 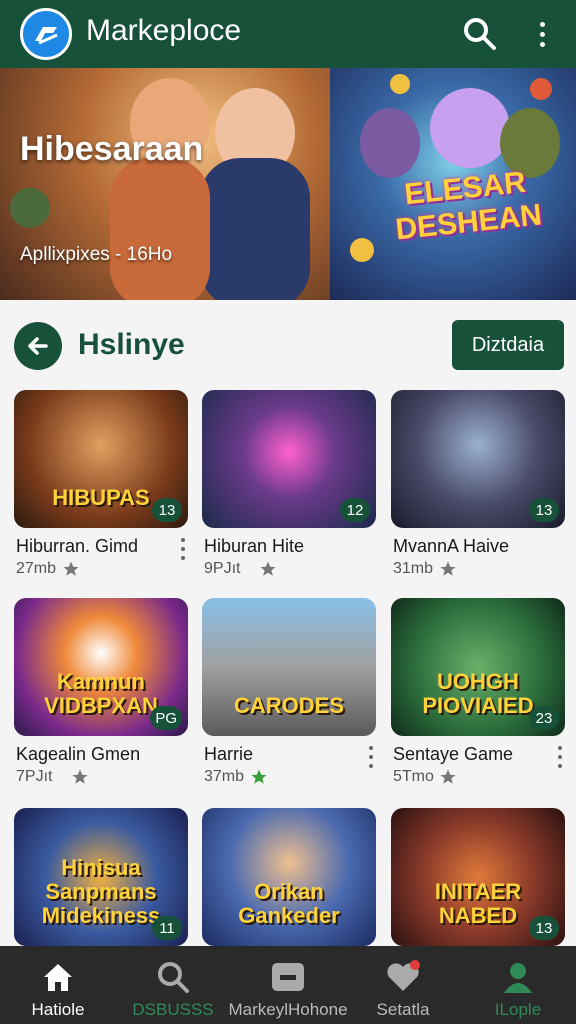 I want to click on app-card: CARODES Harrie 37mb, so click(x=289, y=698).